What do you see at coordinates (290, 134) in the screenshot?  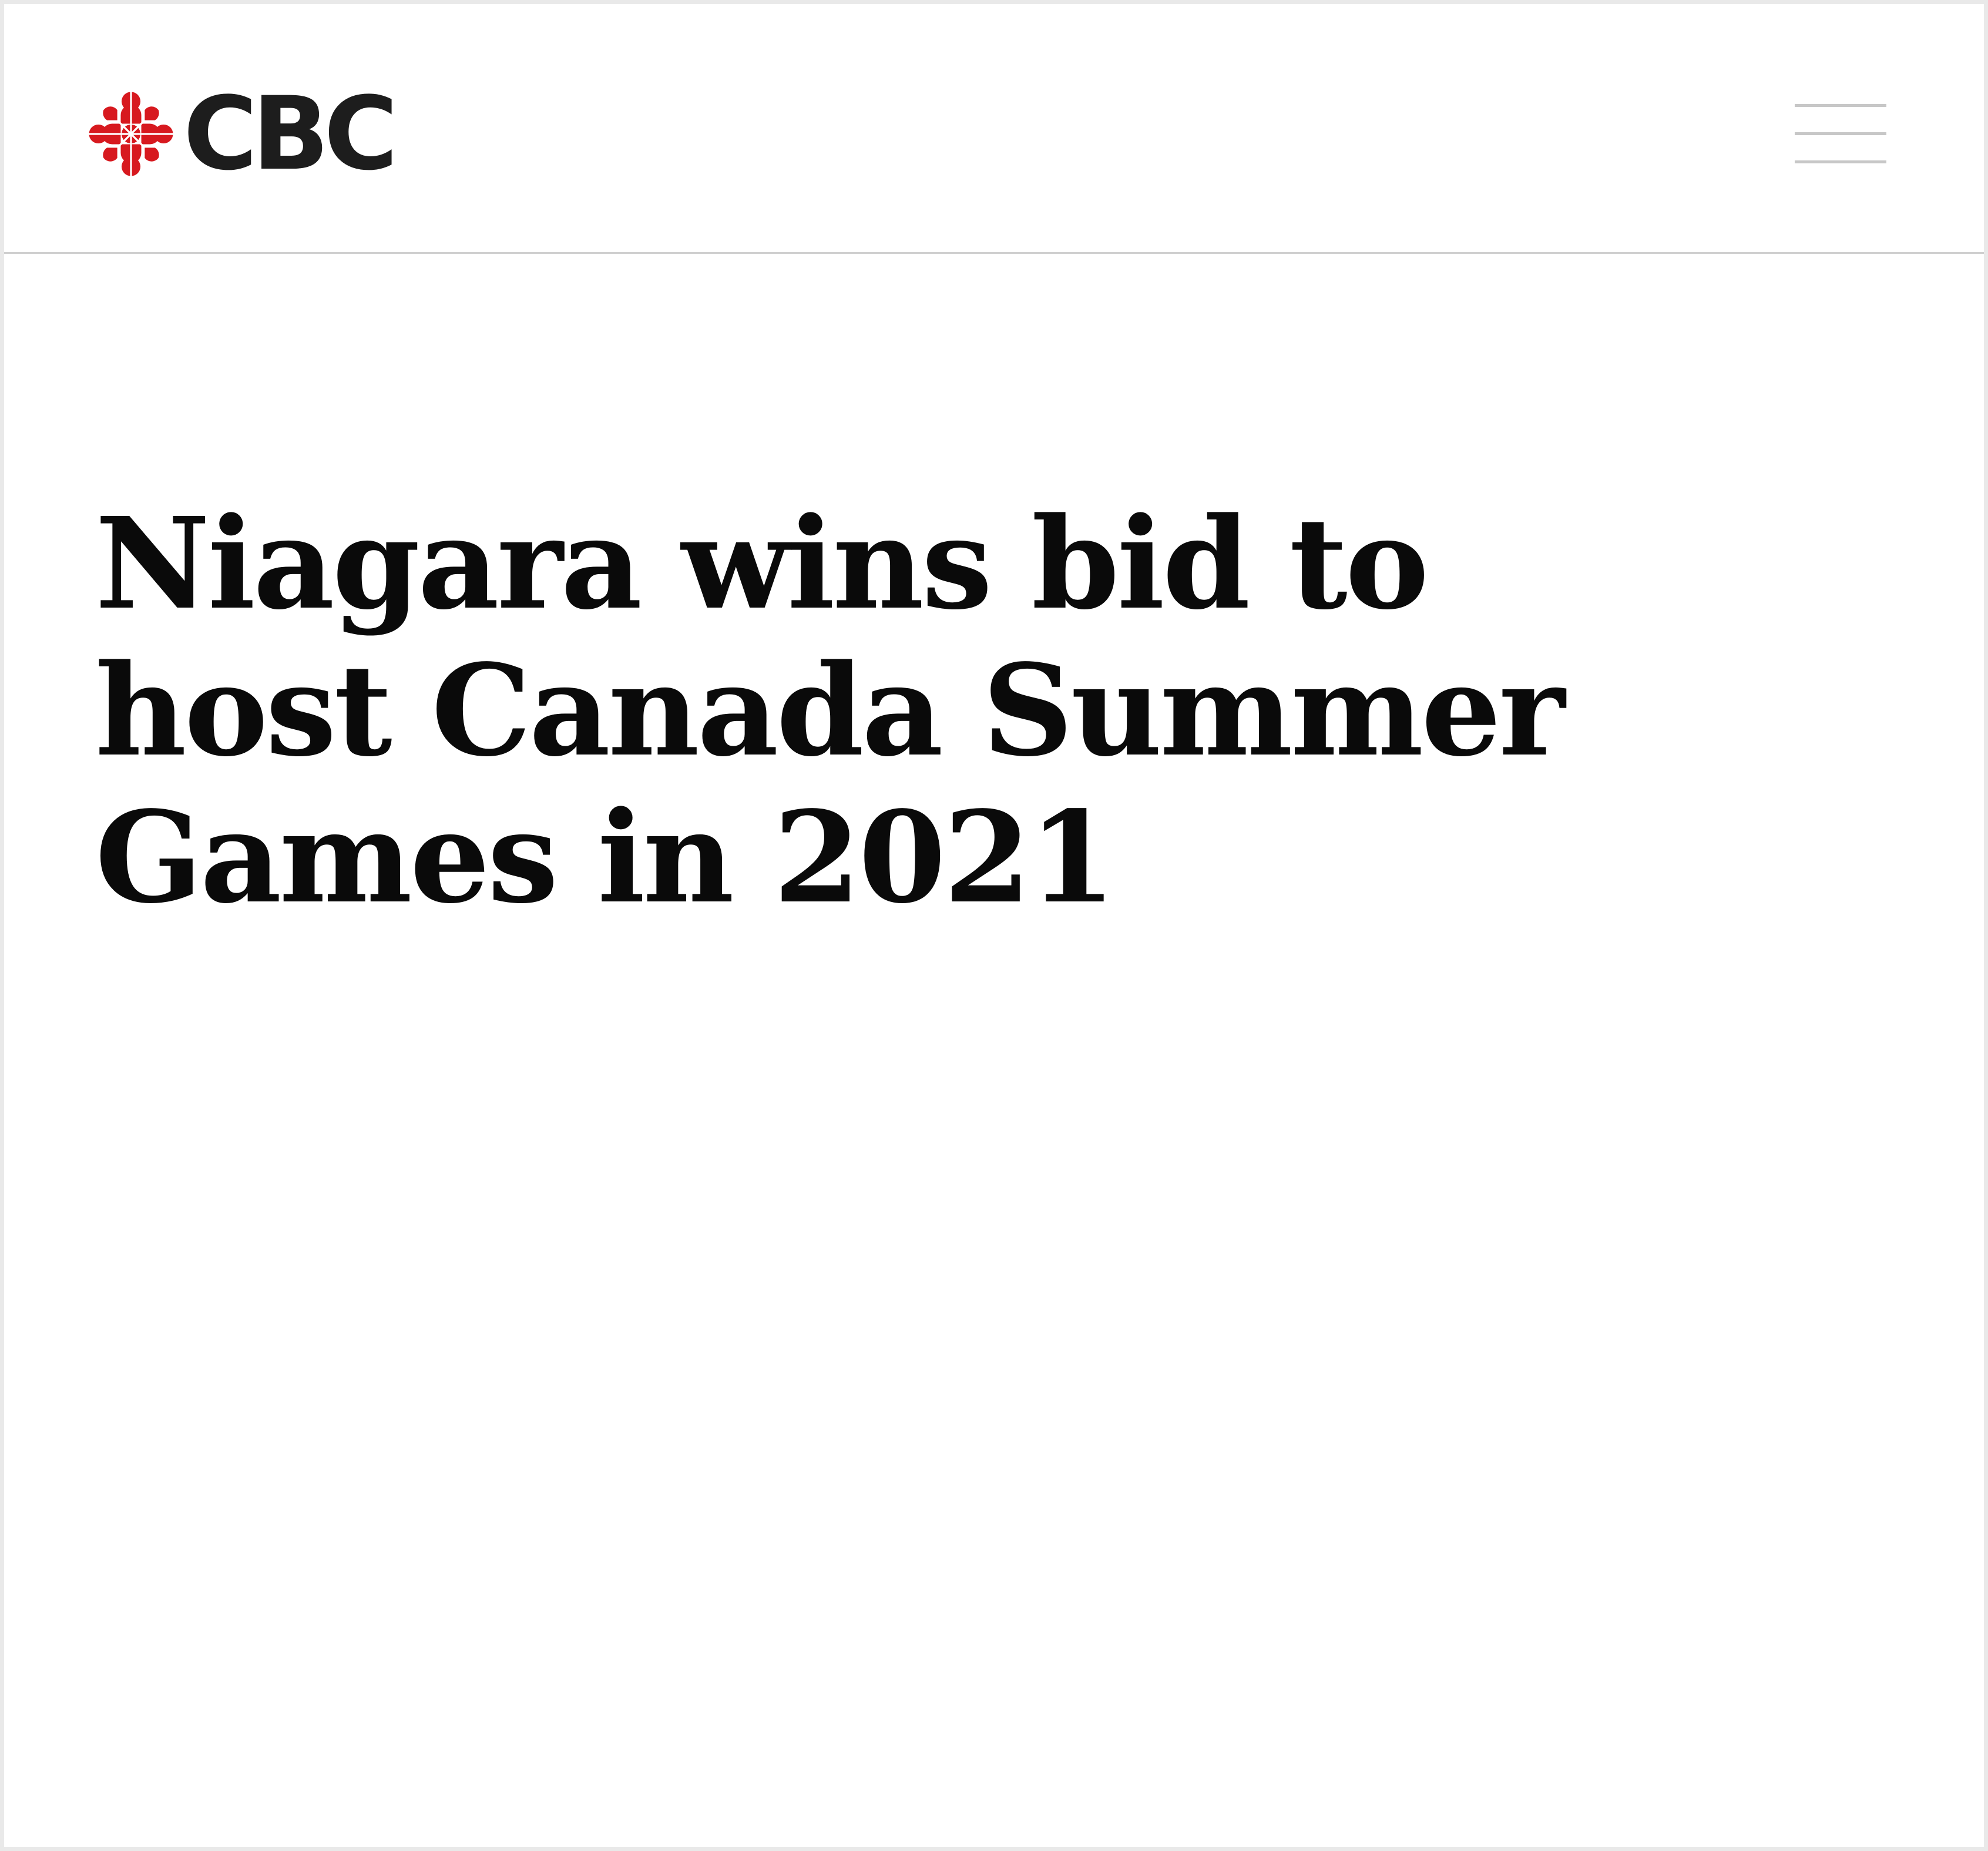 I see `cbc-wordmark: CBC` at bounding box center [290, 134].